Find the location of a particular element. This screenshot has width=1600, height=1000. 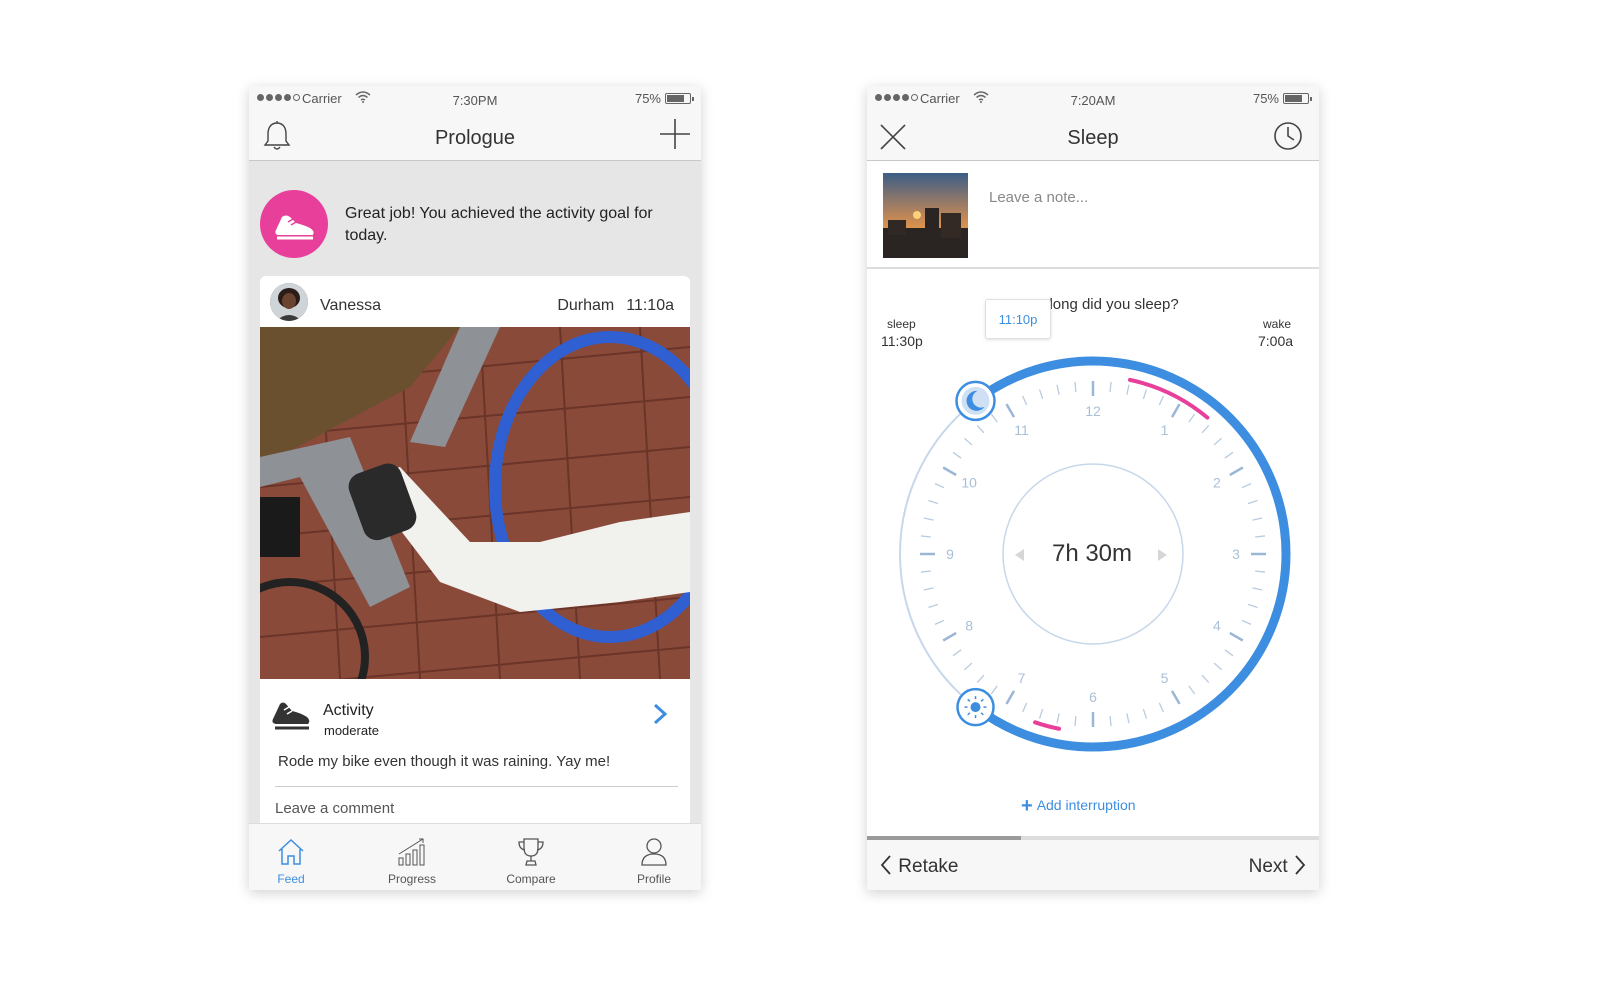

next-button: Next is located at coordinates (1278, 866).